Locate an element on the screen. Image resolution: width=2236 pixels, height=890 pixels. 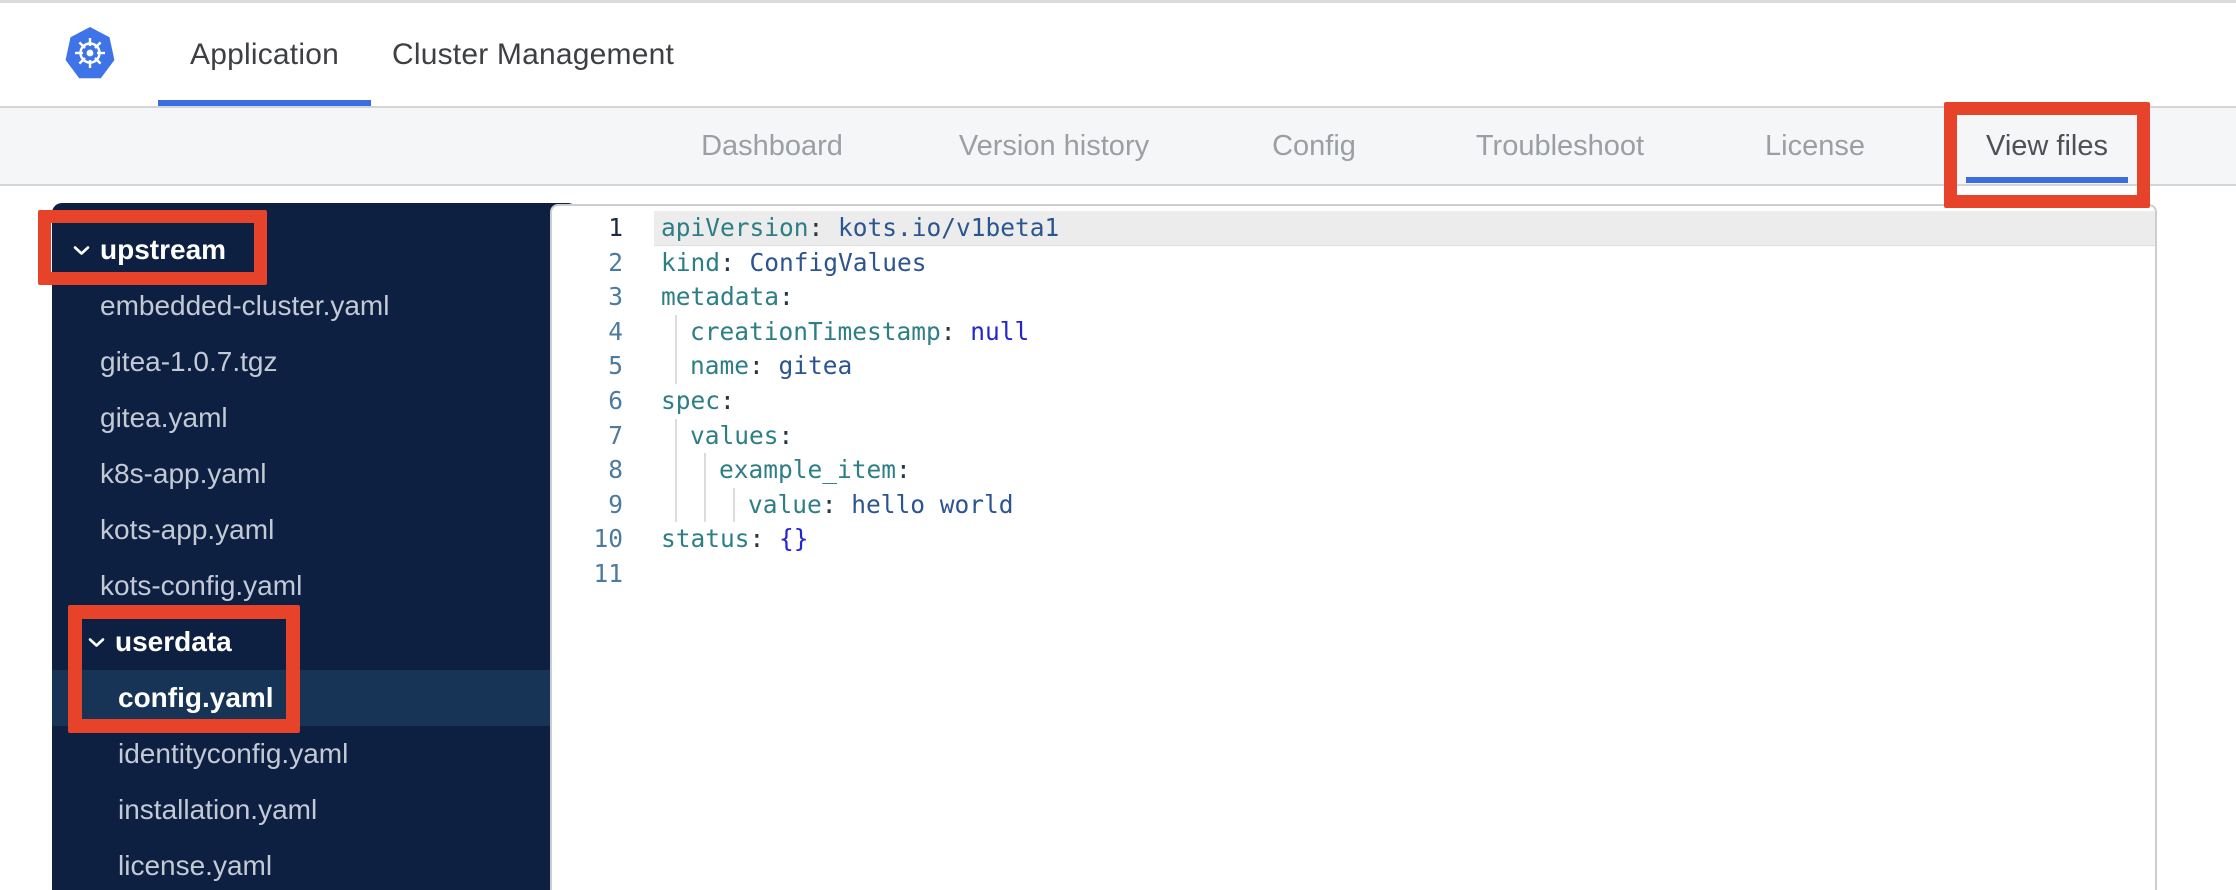
token-key: name is located at coordinates (720, 366).